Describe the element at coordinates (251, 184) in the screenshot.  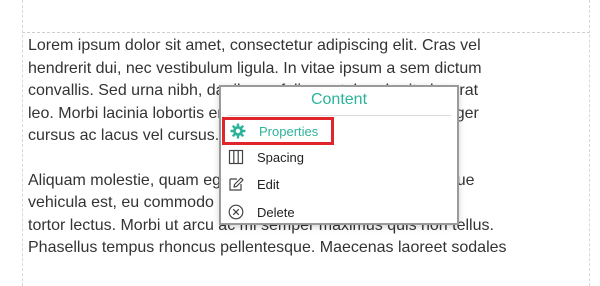
I see `menu-item-edit: Edit` at that location.